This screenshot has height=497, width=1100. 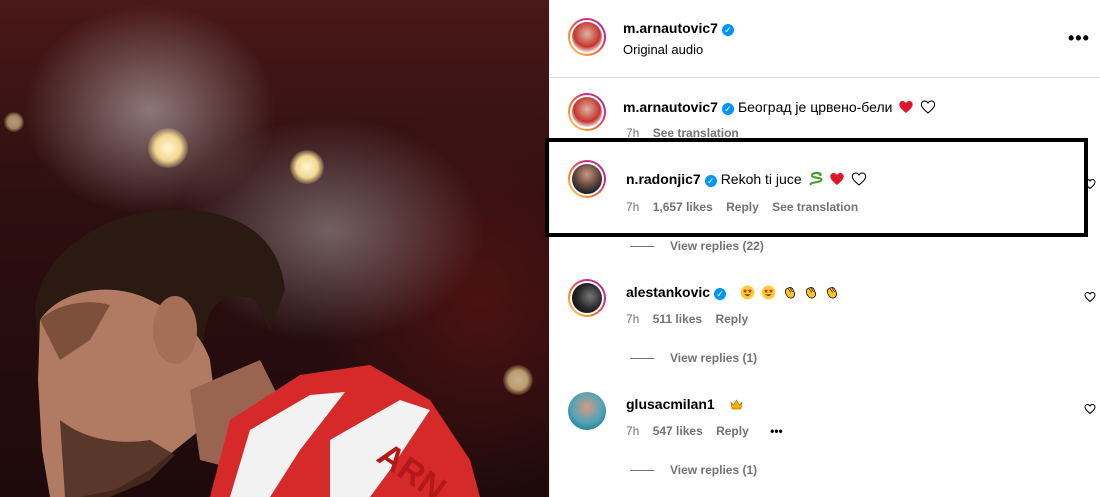 What do you see at coordinates (663, 179) in the screenshot?
I see `comment-username: n.radonjic7` at bounding box center [663, 179].